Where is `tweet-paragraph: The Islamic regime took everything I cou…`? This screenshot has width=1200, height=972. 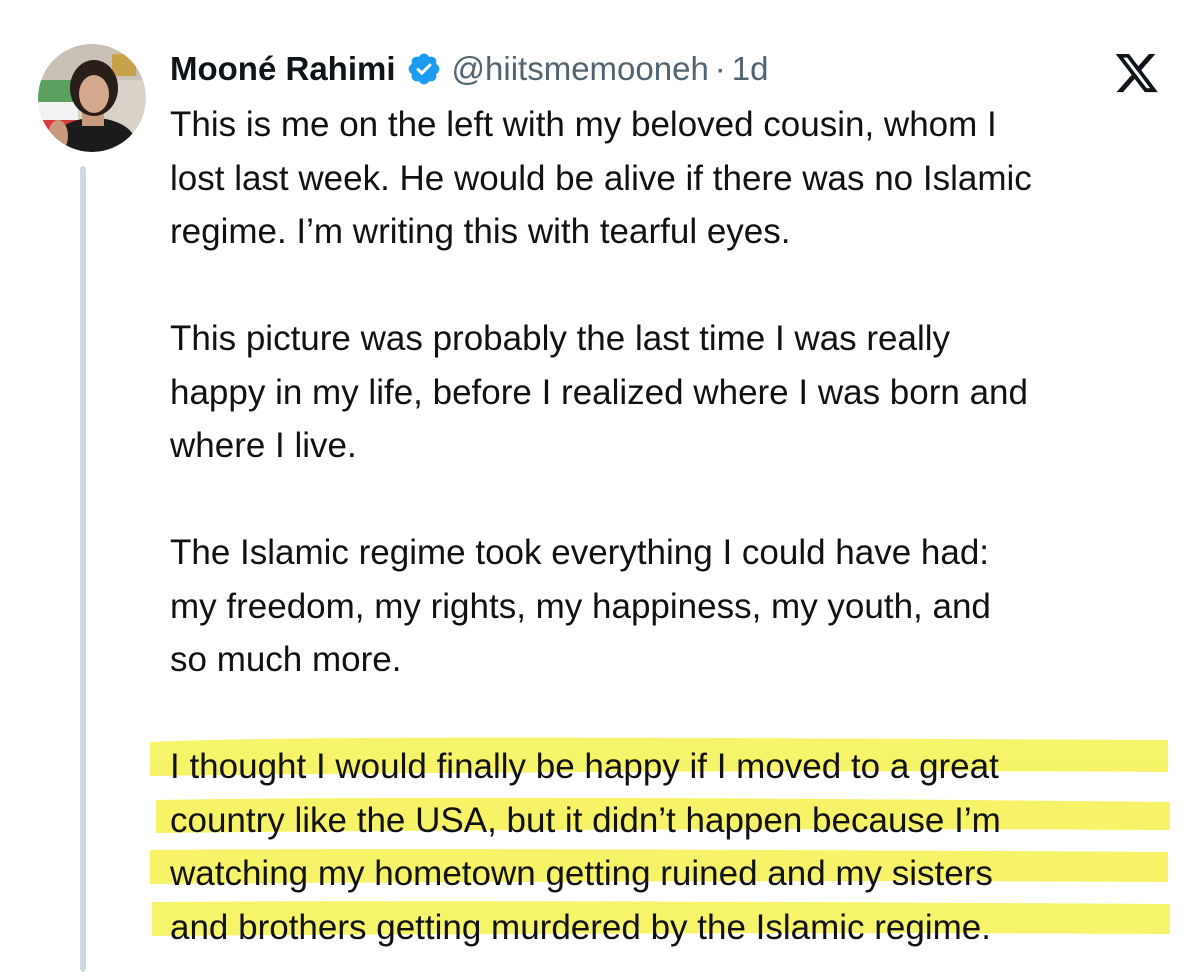
tweet-paragraph: The Islamic regime took everything I cou… is located at coordinates (680, 606).